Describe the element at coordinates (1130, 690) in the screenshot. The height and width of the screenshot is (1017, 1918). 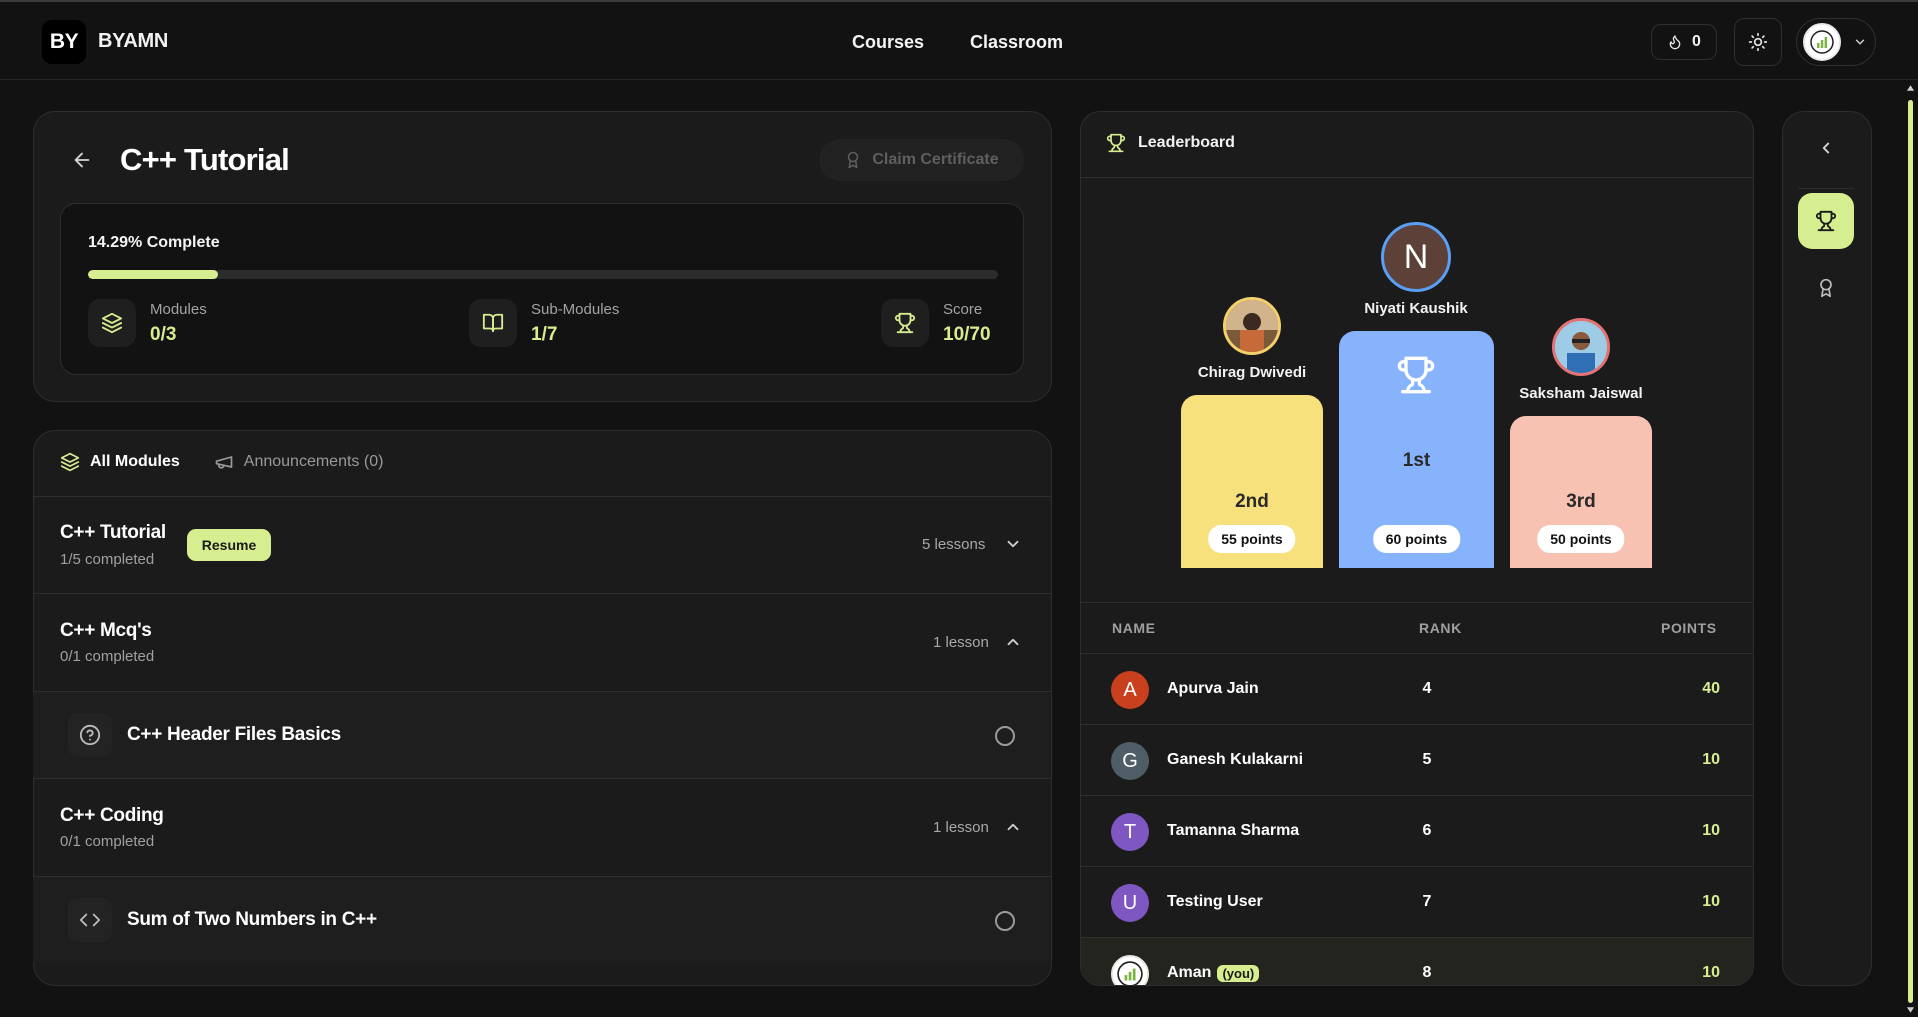
I see `avatar: A` at that location.